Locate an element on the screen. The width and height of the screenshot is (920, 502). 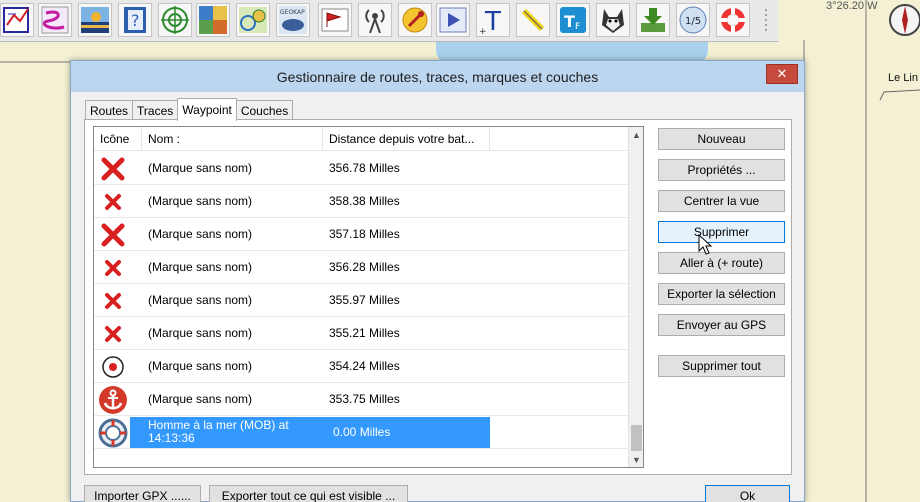
play-icon is located at coordinates (453, 20).